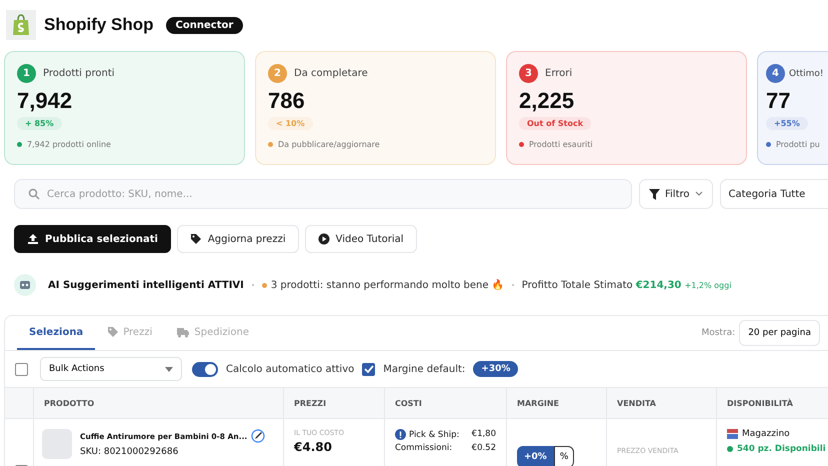 This screenshot has height=466, width=828. I want to click on column-header: MARGINE, so click(556, 403).